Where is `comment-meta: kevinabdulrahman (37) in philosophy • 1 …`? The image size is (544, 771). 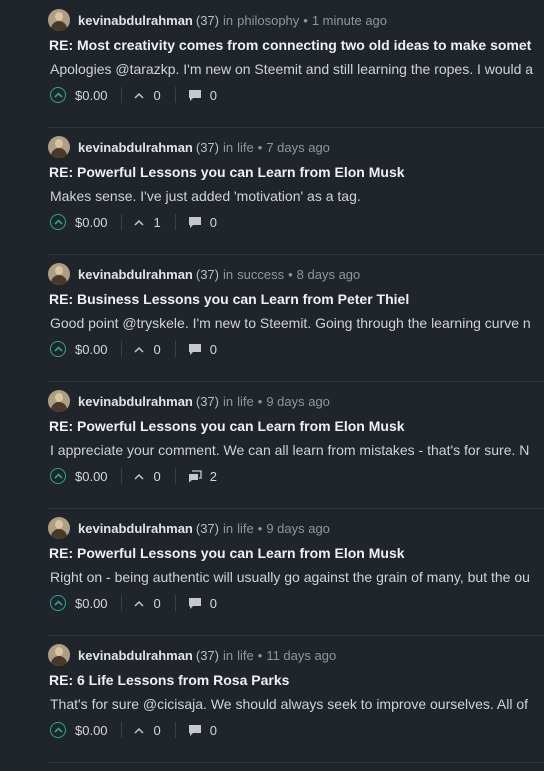
comment-meta: kevinabdulrahman (37) in philosophy • 1 … is located at coordinates (217, 20).